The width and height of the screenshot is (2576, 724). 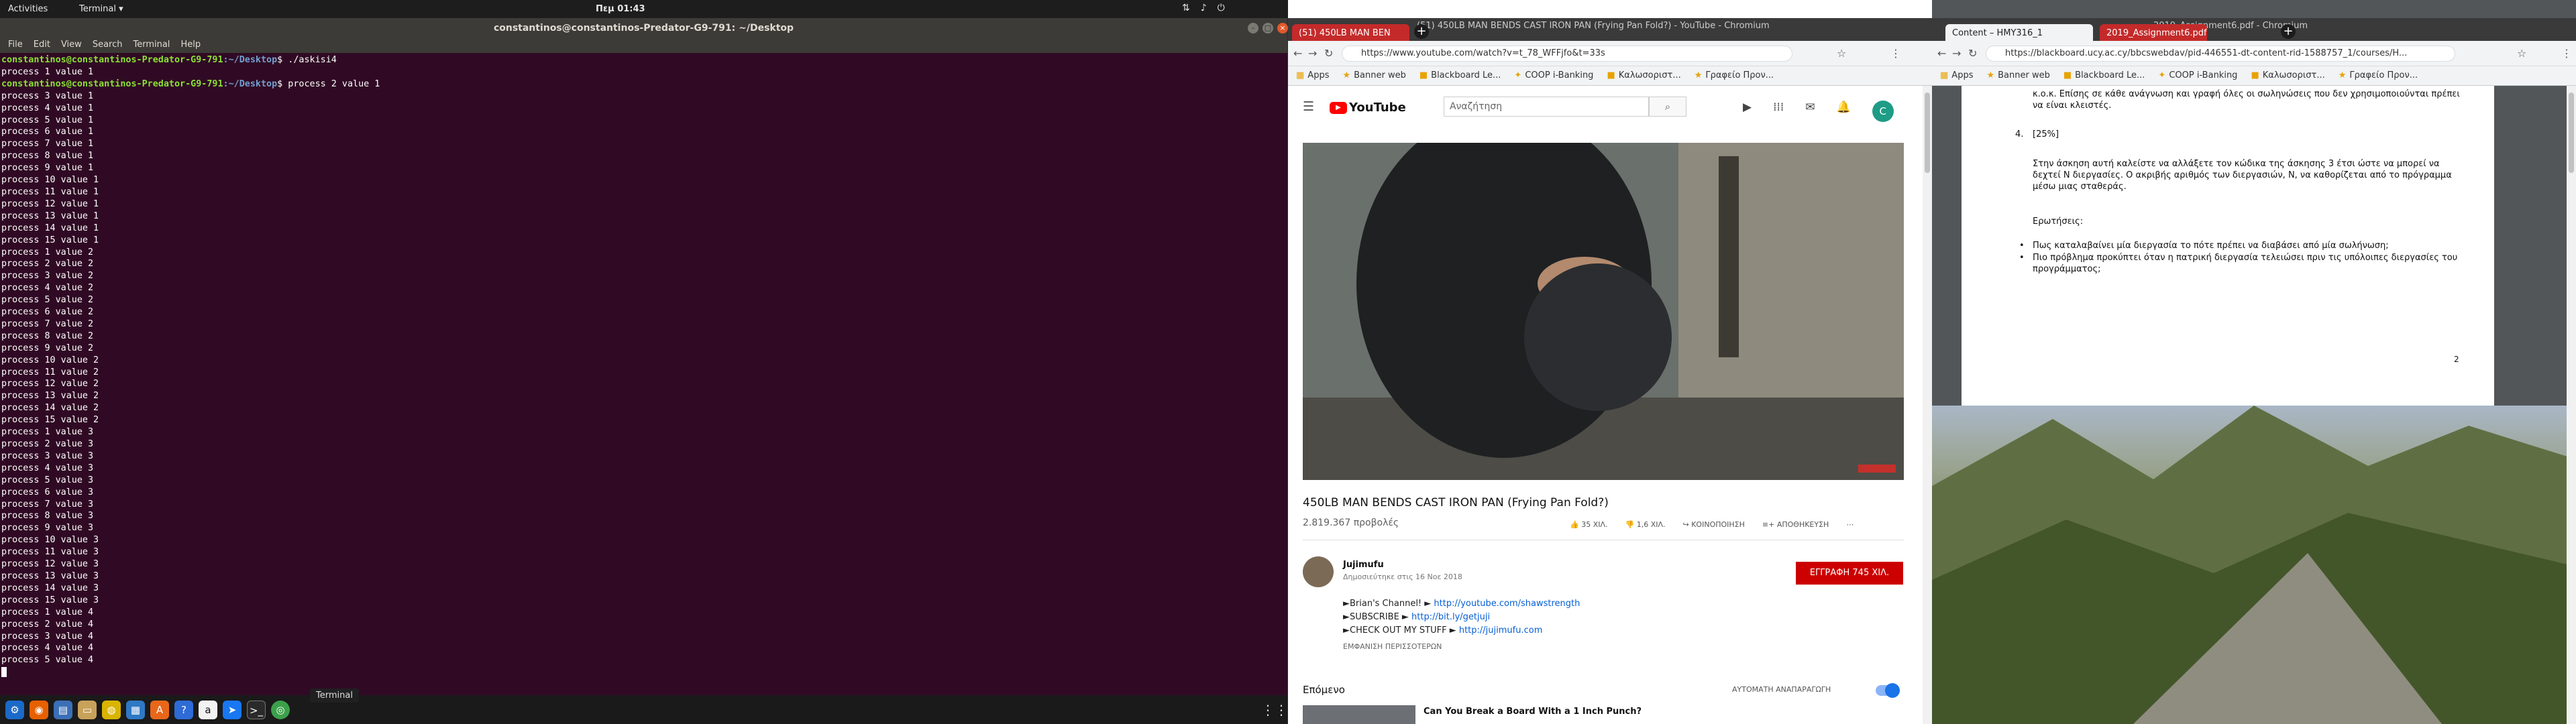 What do you see at coordinates (71, 46) in the screenshot?
I see `menu-view: View` at bounding box center [71, 46].